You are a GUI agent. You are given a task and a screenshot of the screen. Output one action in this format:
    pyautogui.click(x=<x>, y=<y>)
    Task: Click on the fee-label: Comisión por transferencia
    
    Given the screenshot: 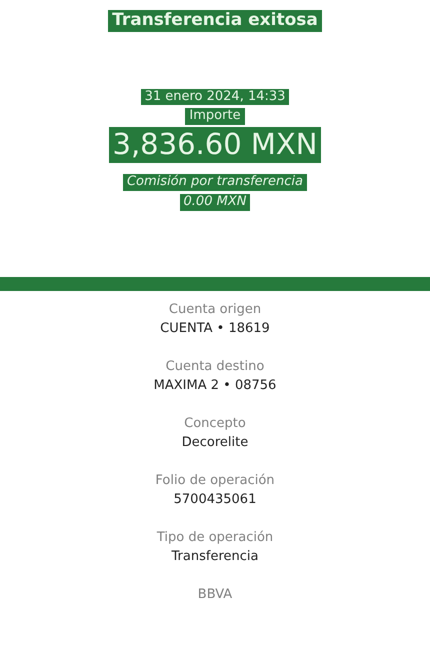 What is the action you would take?
    pyautogui.click(x=214, y=182)
    